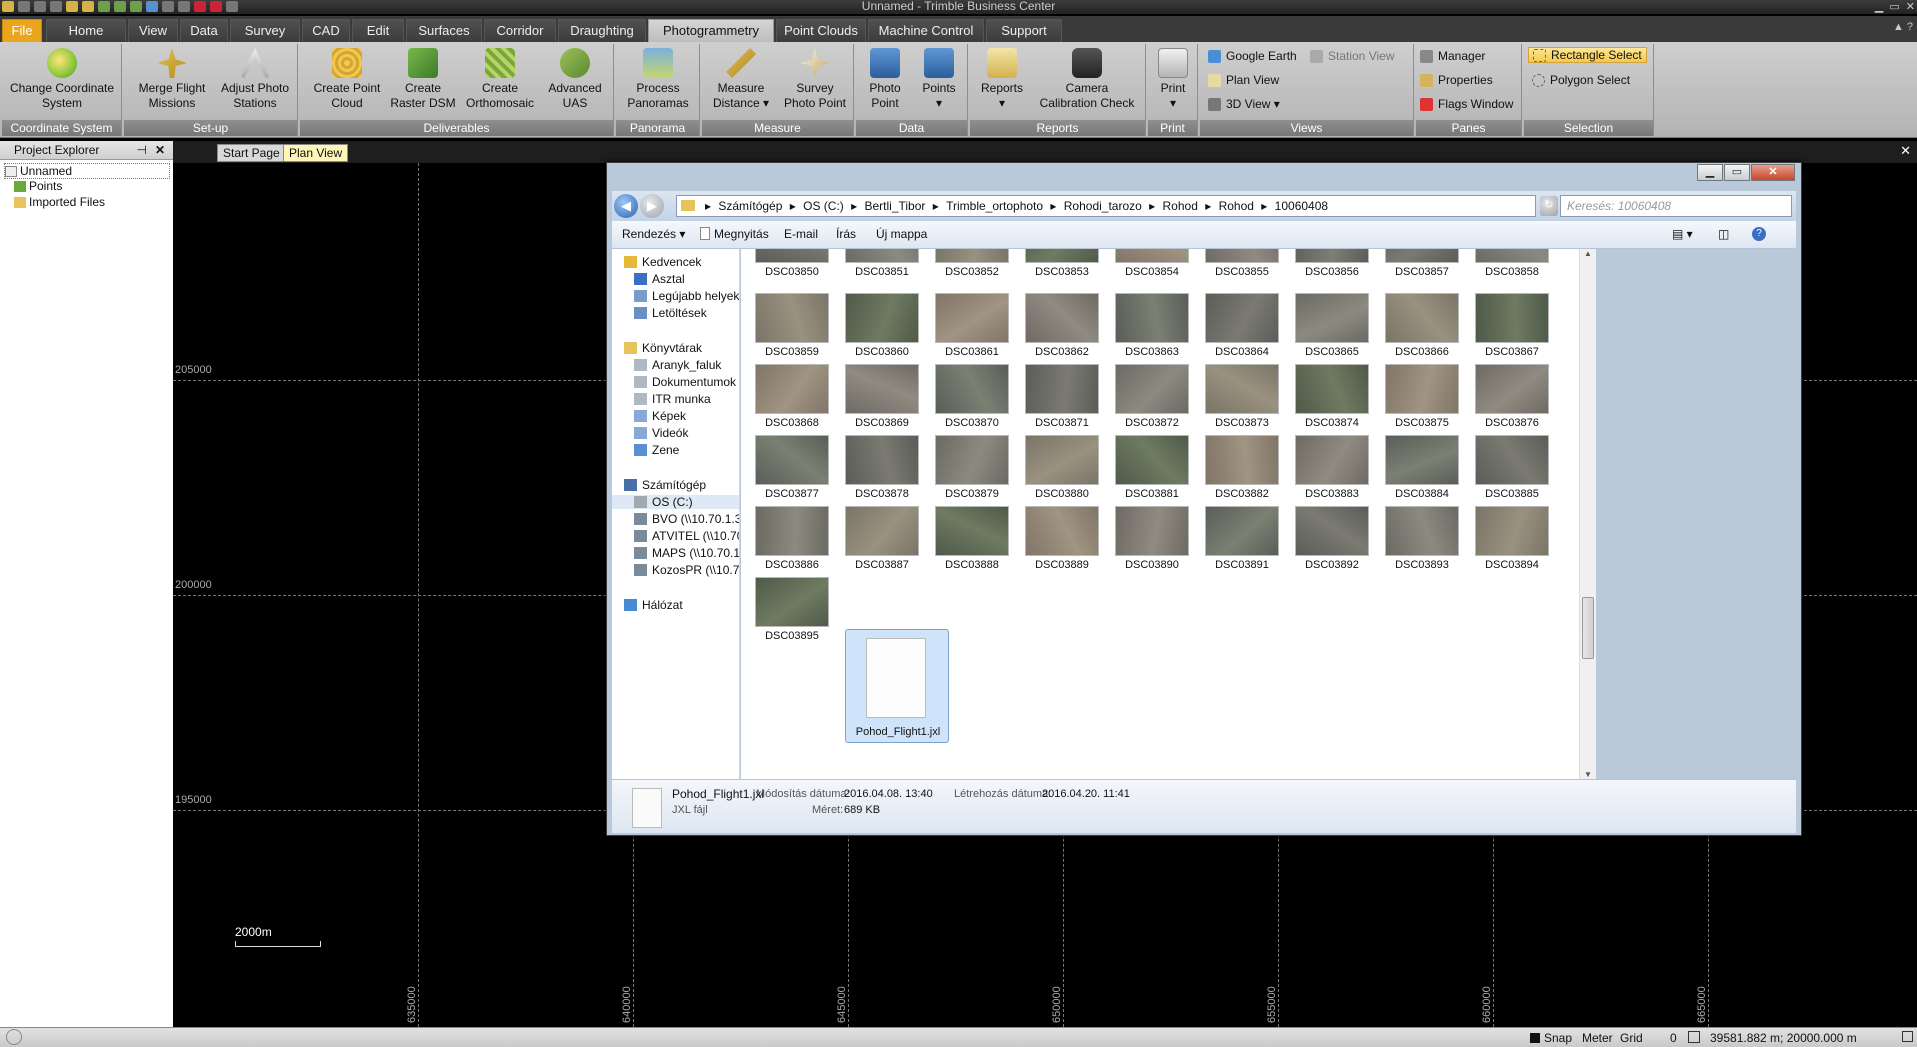 This screenshot has width=1917, height=1047. What do you see at coordinates (660, 416) in the screenshot?
I see `nav-item-pictures: Képek` at bounding box center [660, 416].